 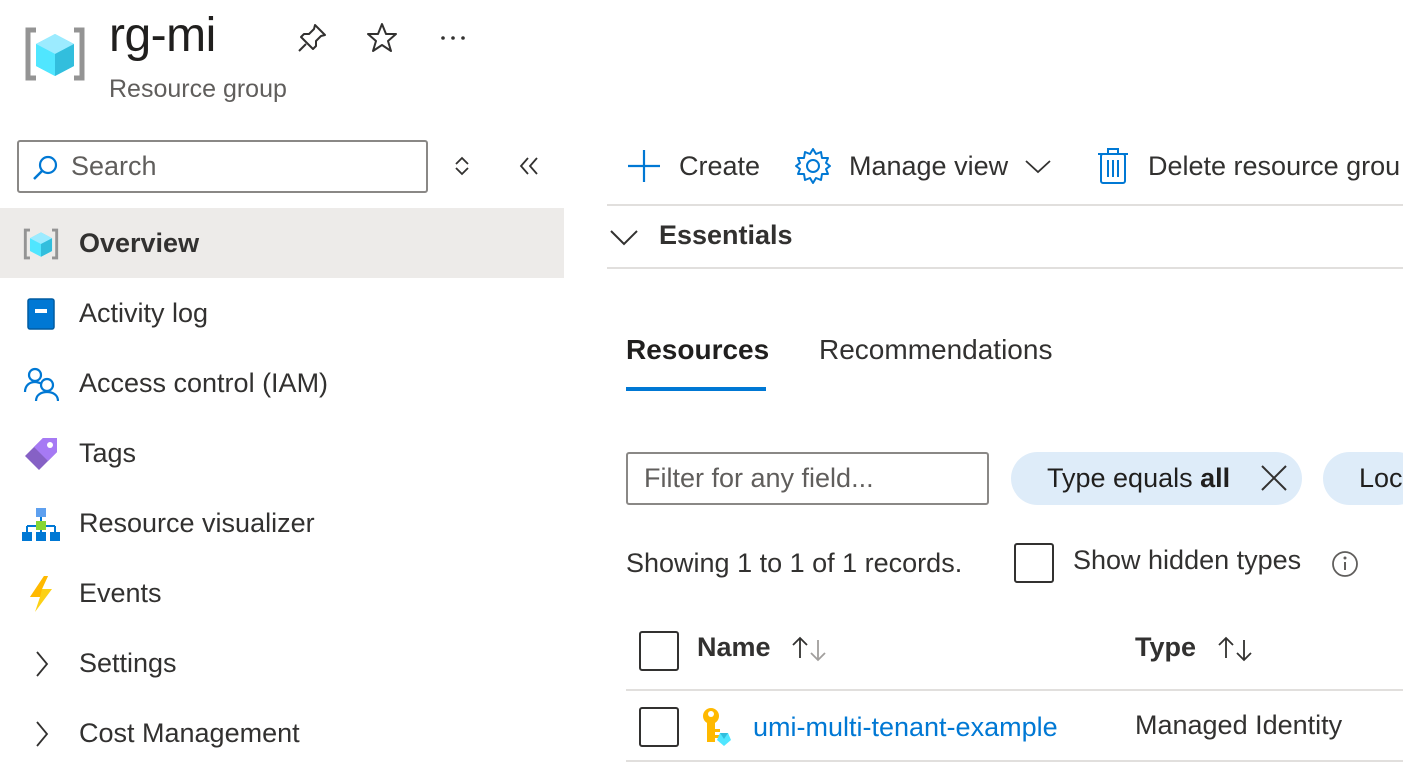 I want to click on people-icon, so click(x=41, y=384).